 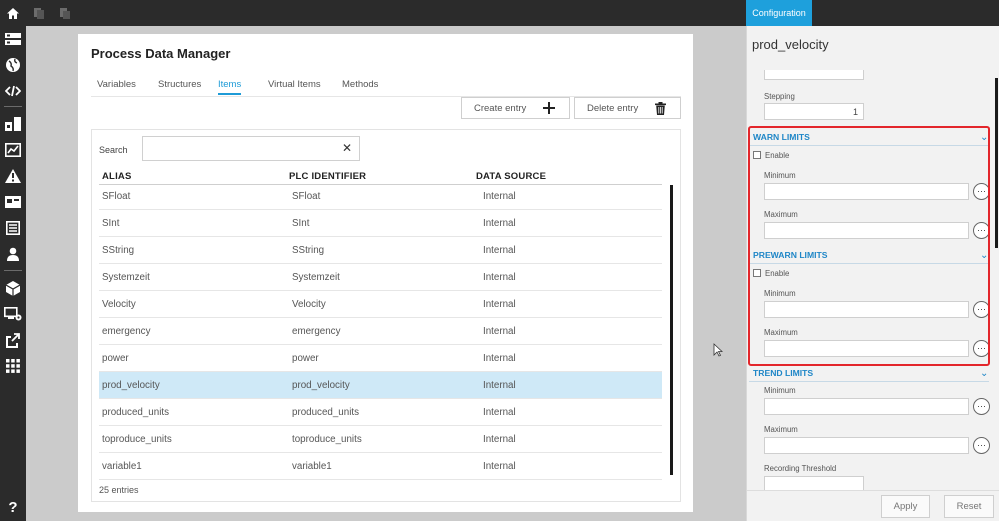 What do you see at coordinates (13, 366) in the screenshot?
I see `grid-icon` at bounding box center [13, 366].